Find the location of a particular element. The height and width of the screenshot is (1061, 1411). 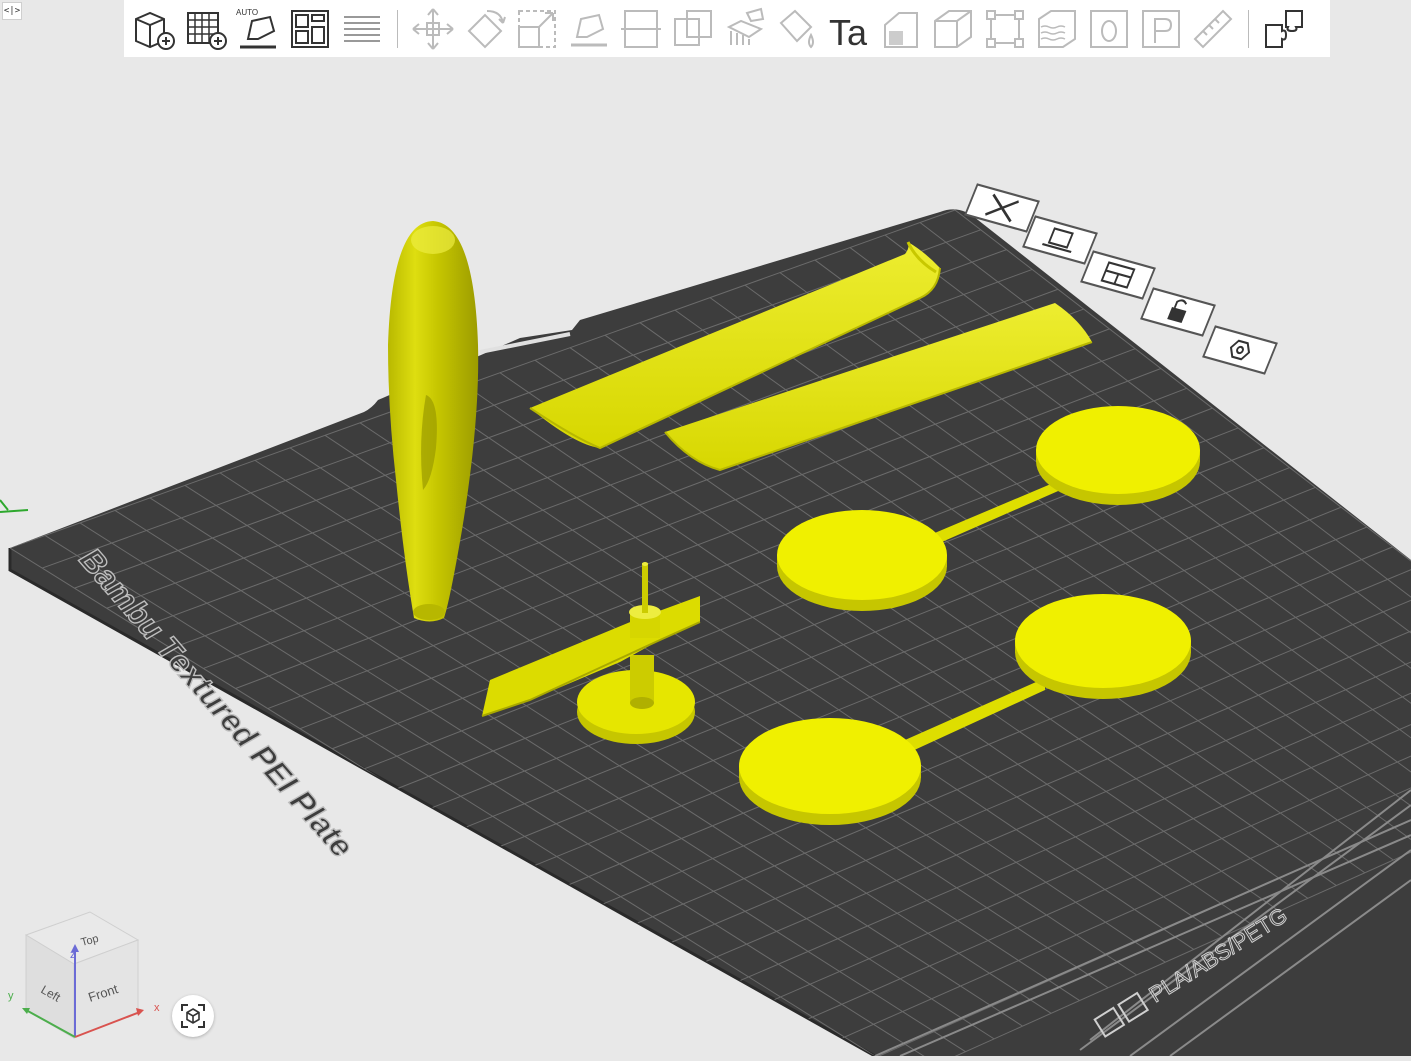

plate-settings-icon is located at coordinates (1060, 240).